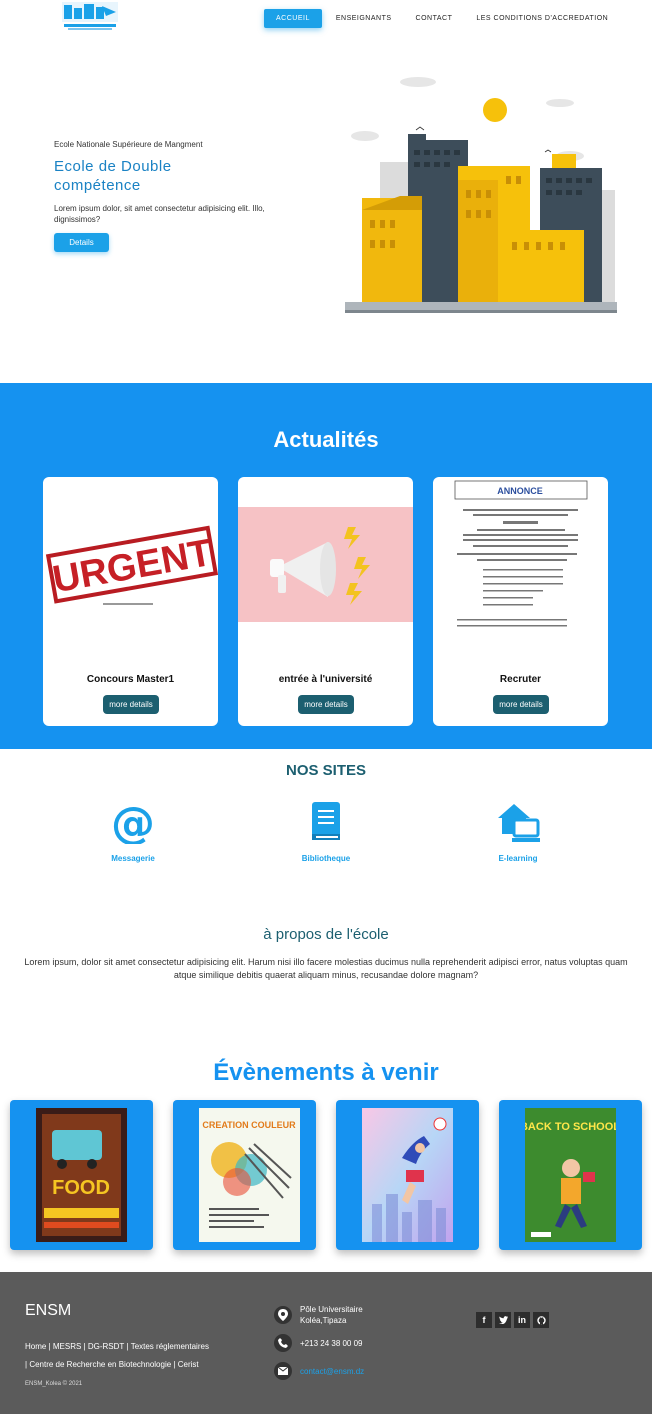 The height and width of the screenshot is (1414, 652). I want to click on news-card: entrée à l'université more details, so click(325, 601).